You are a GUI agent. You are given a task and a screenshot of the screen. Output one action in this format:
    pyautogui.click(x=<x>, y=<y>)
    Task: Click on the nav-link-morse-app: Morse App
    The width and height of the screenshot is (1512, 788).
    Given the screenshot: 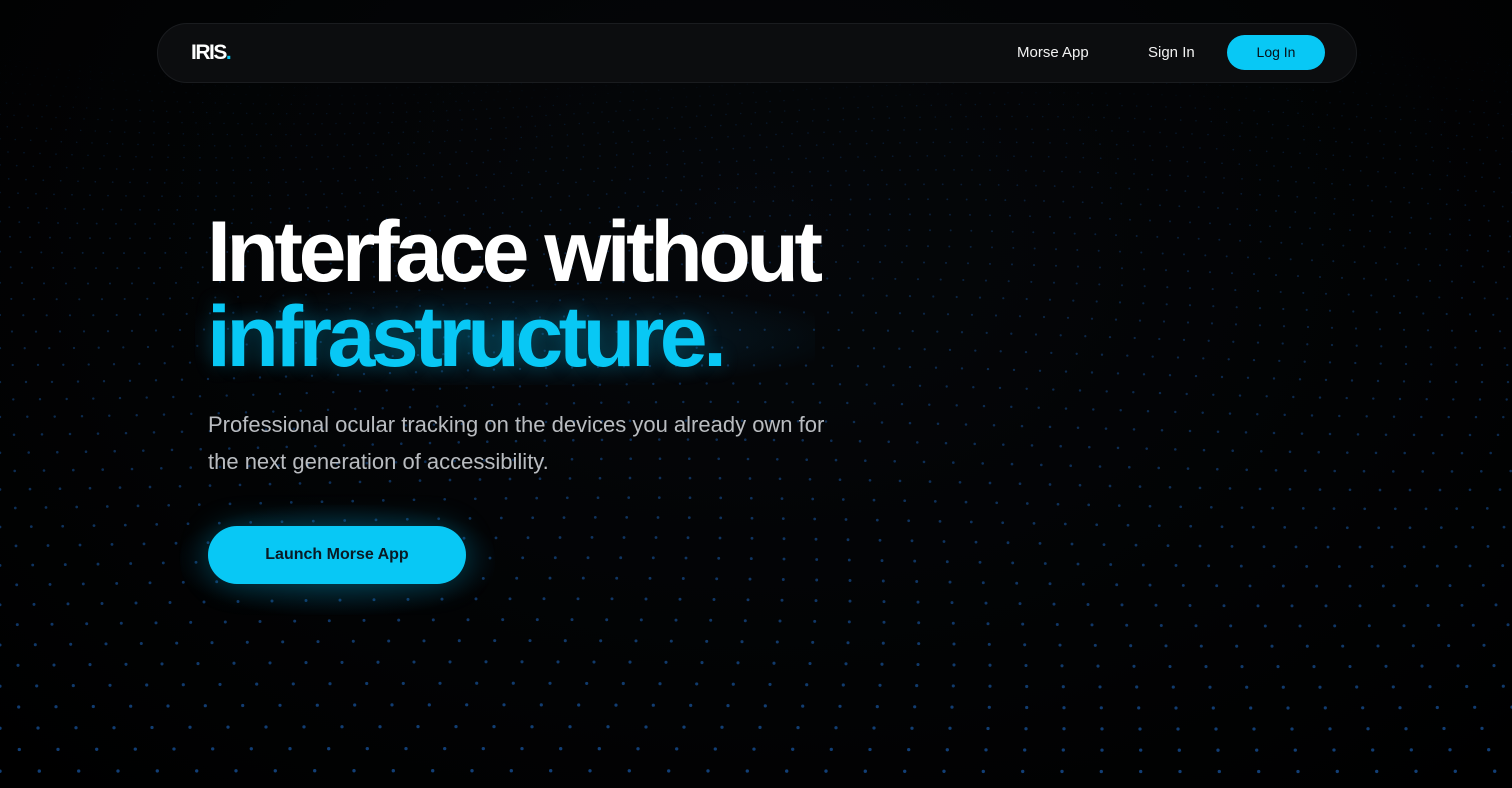 What is the action you would take?
    pyautogui.click(x=1053, y=53)
    